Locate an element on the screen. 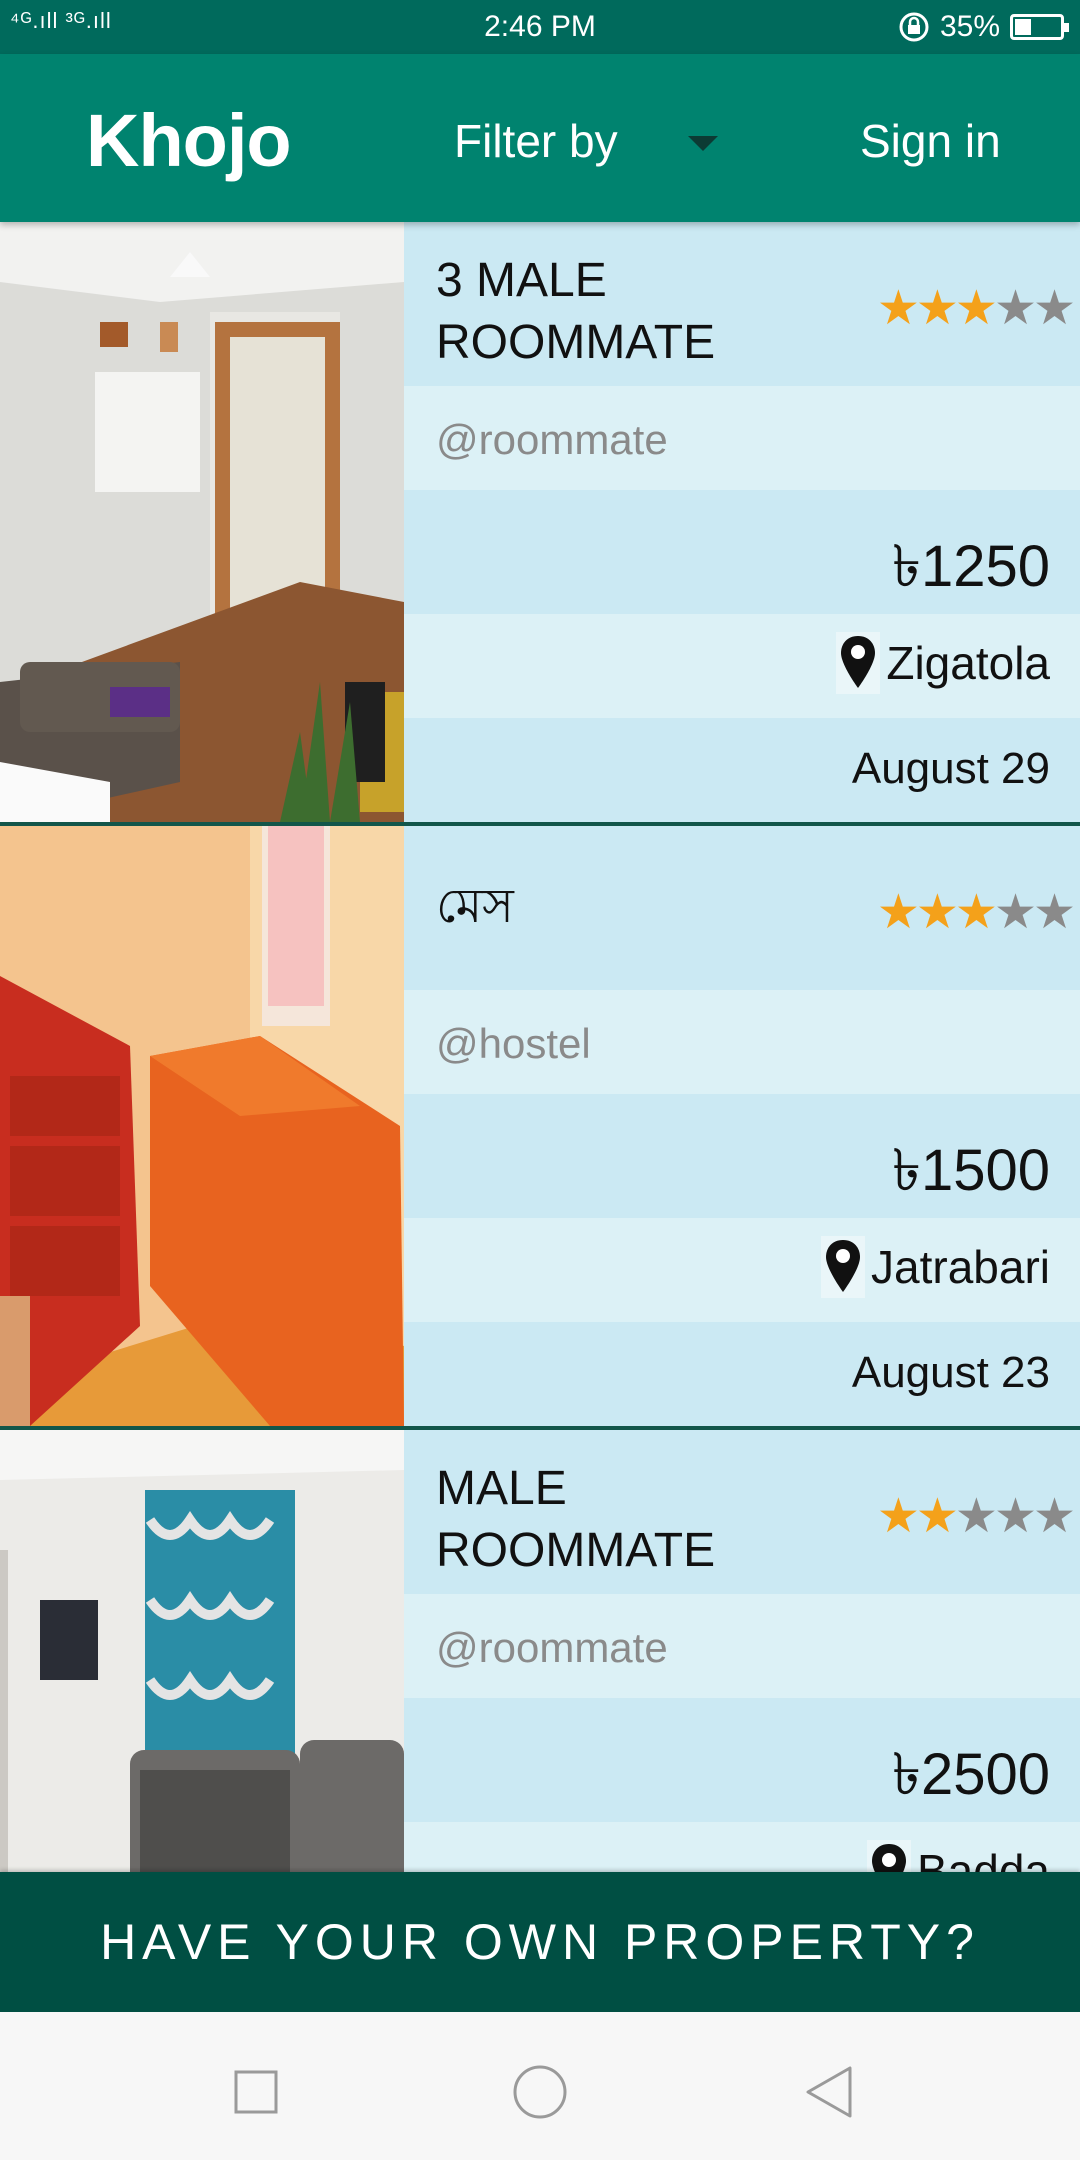 This screenshot has height=2160, width=1080. battery-percent: 35% is located at coordinates (969, 26).